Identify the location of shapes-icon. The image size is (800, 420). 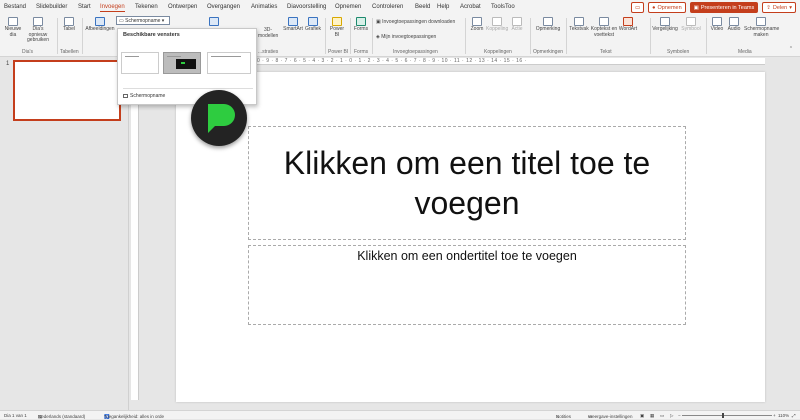
(214, 21).